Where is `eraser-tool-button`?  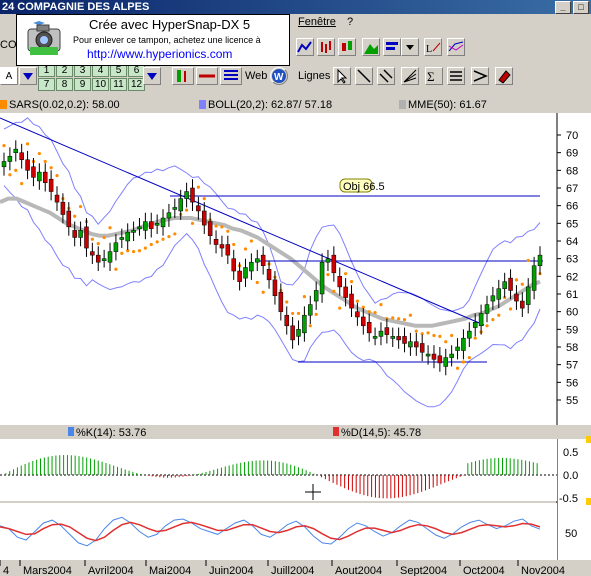 eraser-tool-button is located at coordinates (504, 76).